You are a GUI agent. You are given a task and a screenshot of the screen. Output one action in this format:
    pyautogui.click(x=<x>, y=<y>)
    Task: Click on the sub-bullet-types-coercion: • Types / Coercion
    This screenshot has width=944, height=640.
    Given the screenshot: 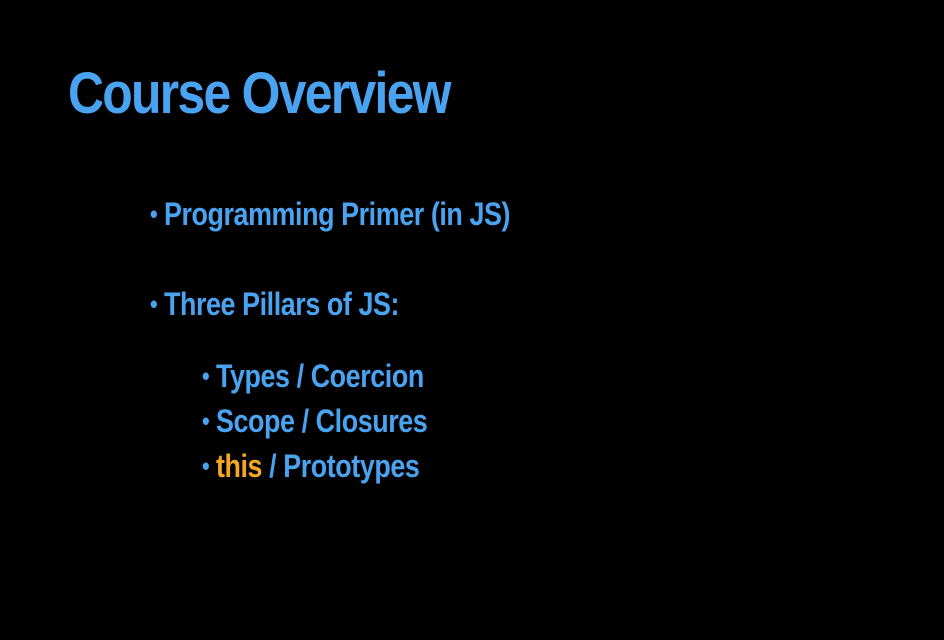 What is the action you would take?
    pyautogui.click(x=313, y=376)
    